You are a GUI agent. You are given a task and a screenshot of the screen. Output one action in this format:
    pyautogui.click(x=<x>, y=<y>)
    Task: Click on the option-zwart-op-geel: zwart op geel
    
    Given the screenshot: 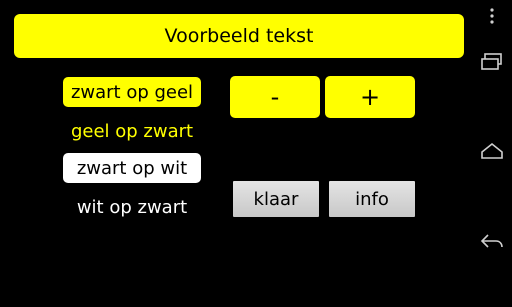 What is the action you would take?
    pyautogui.click(x=132, y=92)
    